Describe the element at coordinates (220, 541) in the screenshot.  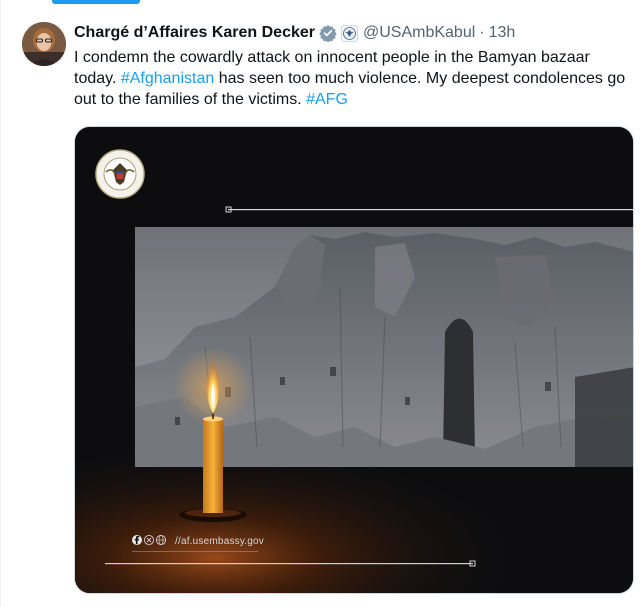
I see `embassy-url: //af.usembassy.gov` at that location.